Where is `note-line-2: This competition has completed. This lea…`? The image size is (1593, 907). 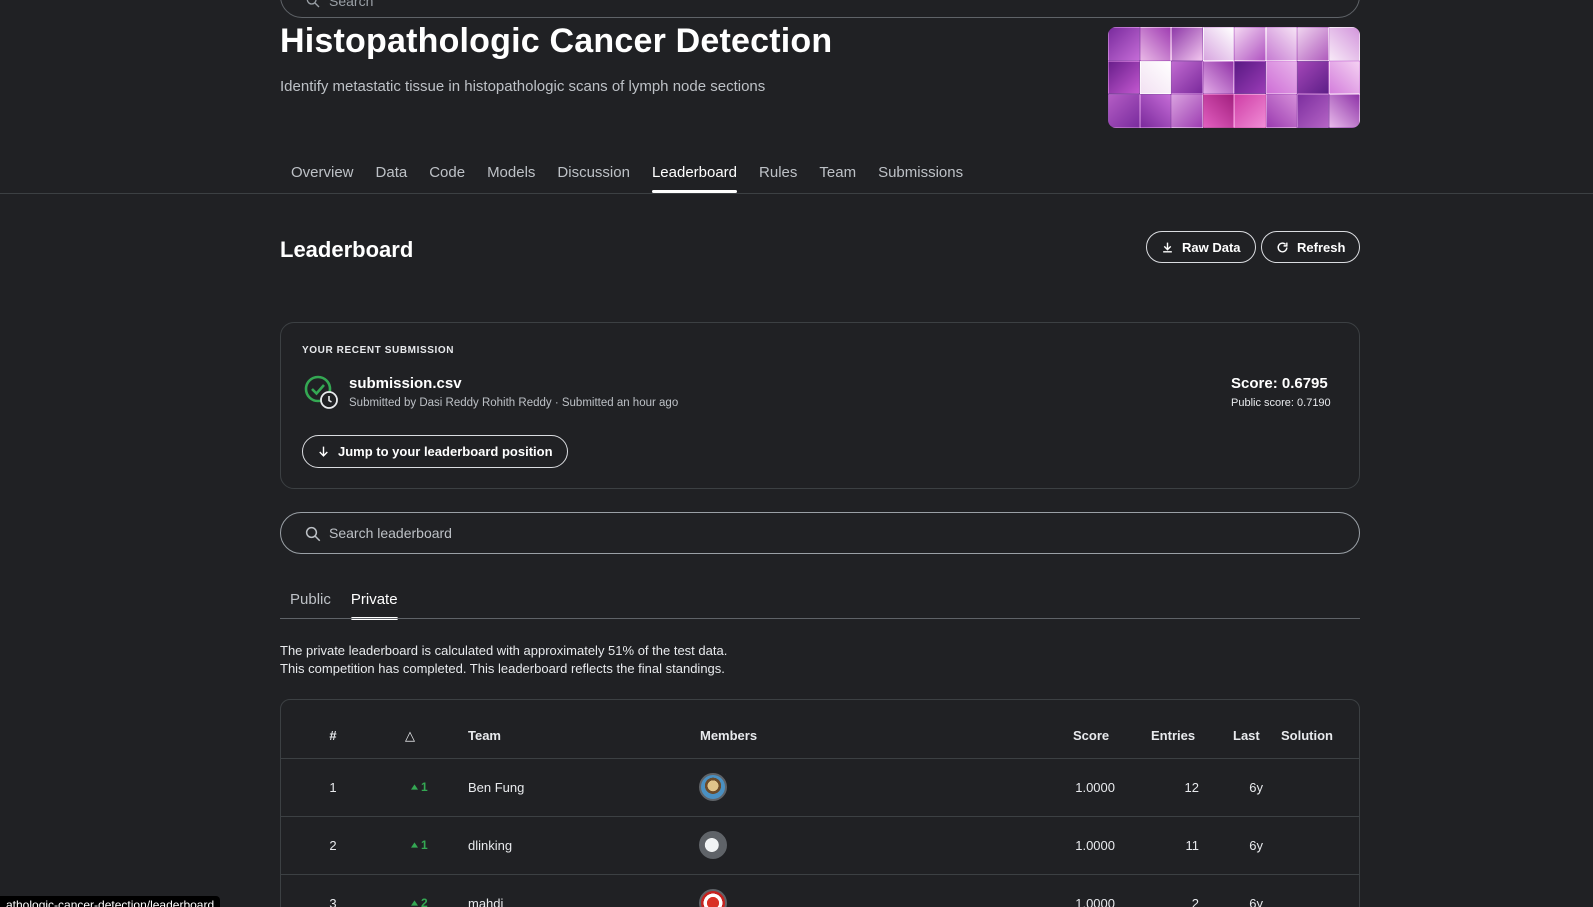 note-line-2: This competition has completed. This lea… is located at coordinates (502, 668).